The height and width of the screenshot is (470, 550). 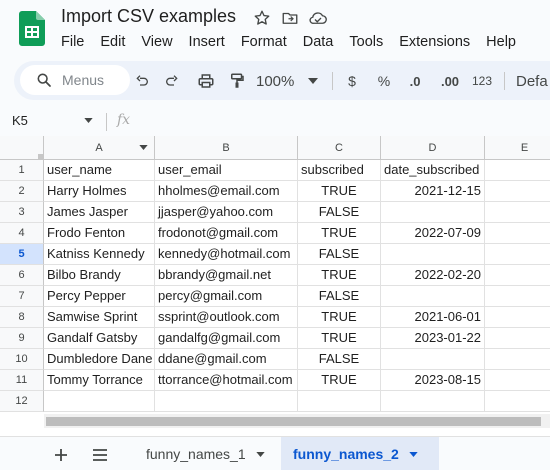 What do you see at coordinates (517, 212) in the screenshot?
I see `cell-e3` at bounding box center [517, 212].